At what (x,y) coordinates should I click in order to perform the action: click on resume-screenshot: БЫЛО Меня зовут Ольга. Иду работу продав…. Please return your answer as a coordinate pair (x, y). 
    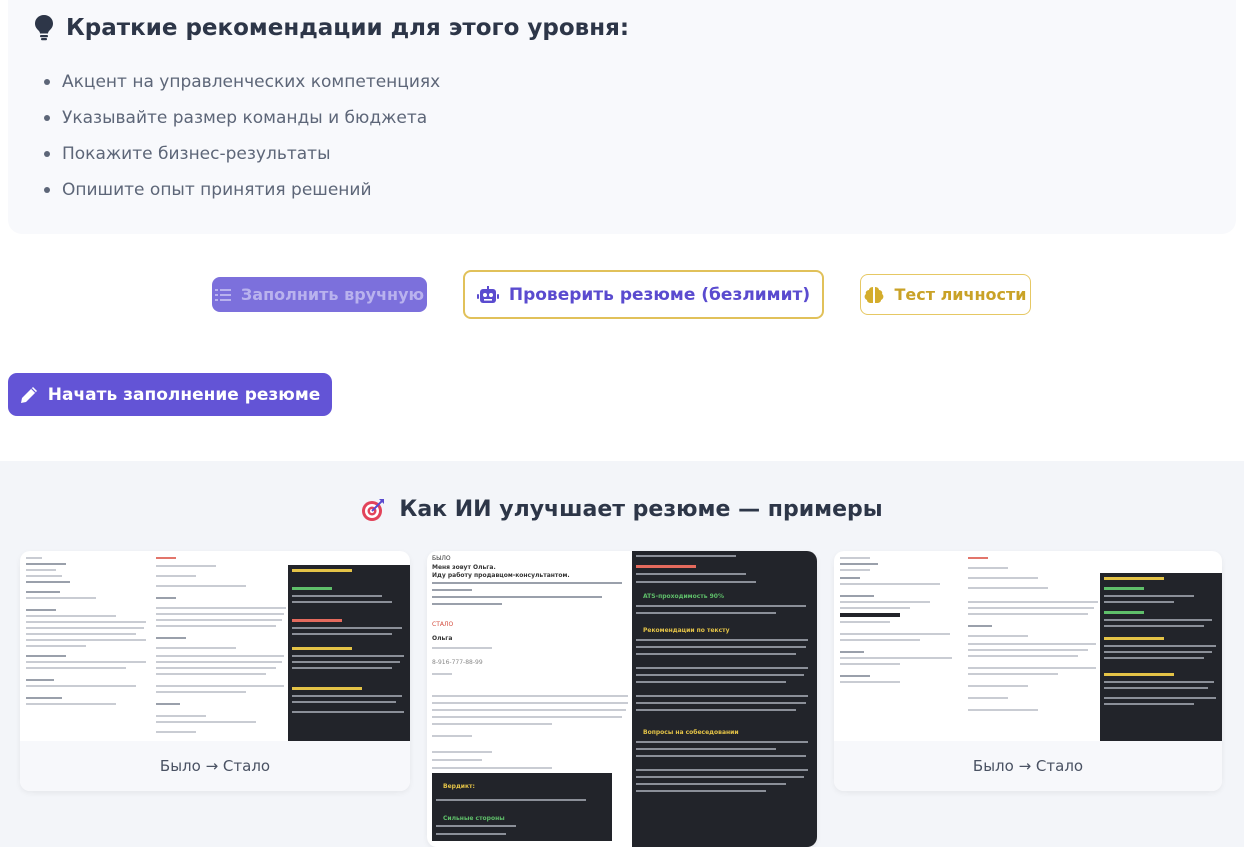
    Looking at the image, I should click on (622, 699).